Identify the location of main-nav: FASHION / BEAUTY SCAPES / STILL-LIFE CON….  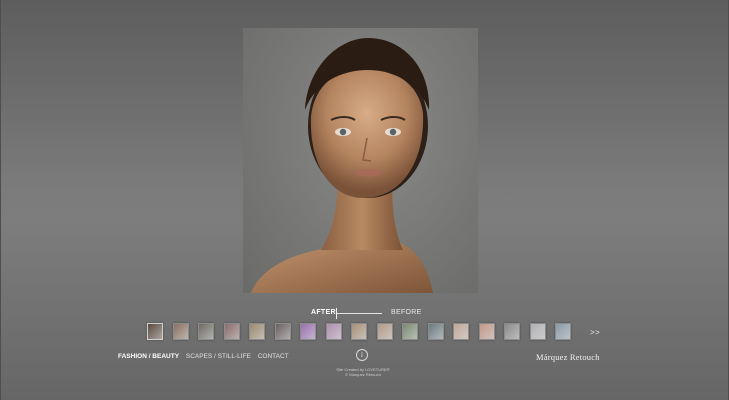
(206, 356).